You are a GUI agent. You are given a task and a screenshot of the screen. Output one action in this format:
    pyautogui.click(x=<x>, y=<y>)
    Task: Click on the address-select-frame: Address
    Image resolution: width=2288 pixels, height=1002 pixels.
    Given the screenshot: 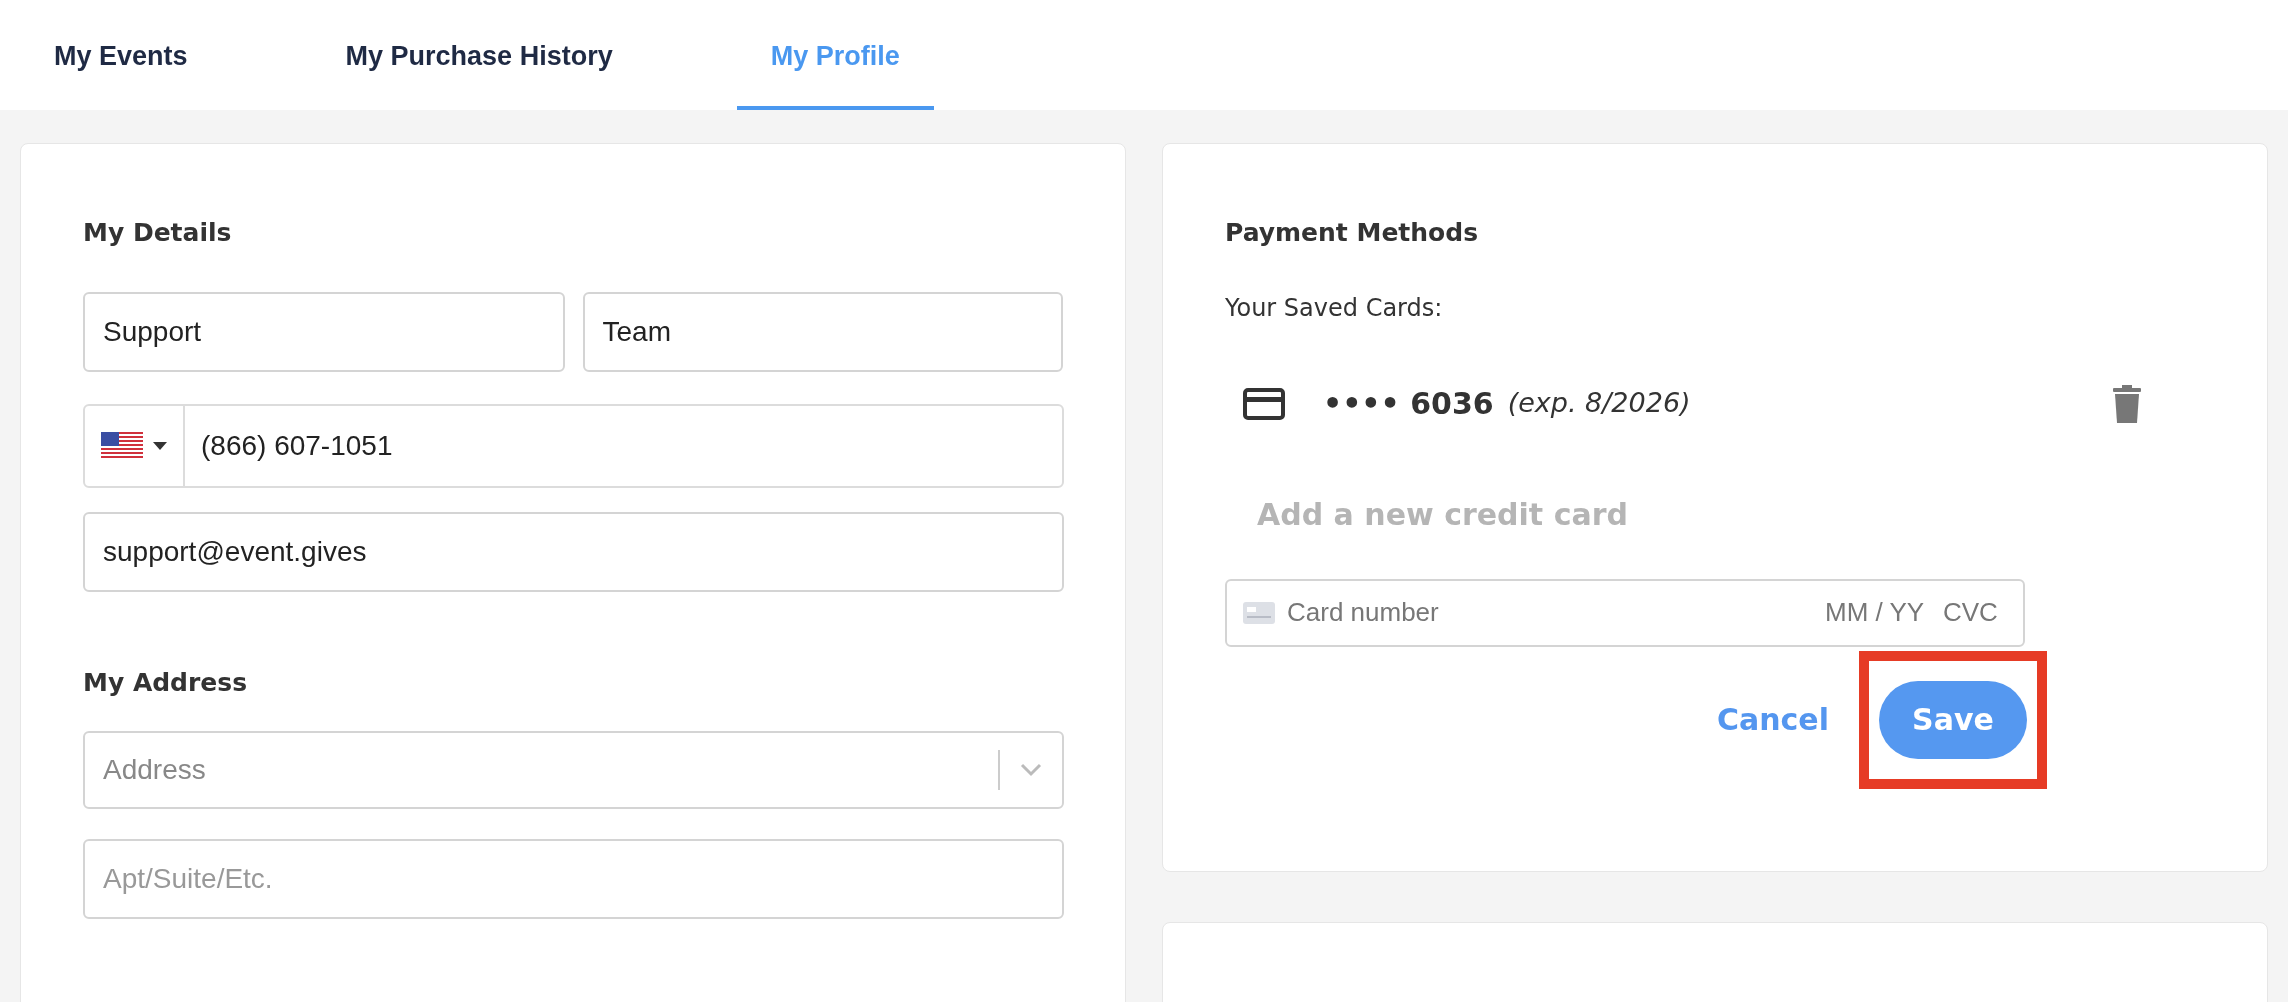 What is the action you would take?
    pyautogui.click(x=573, y=770)
    